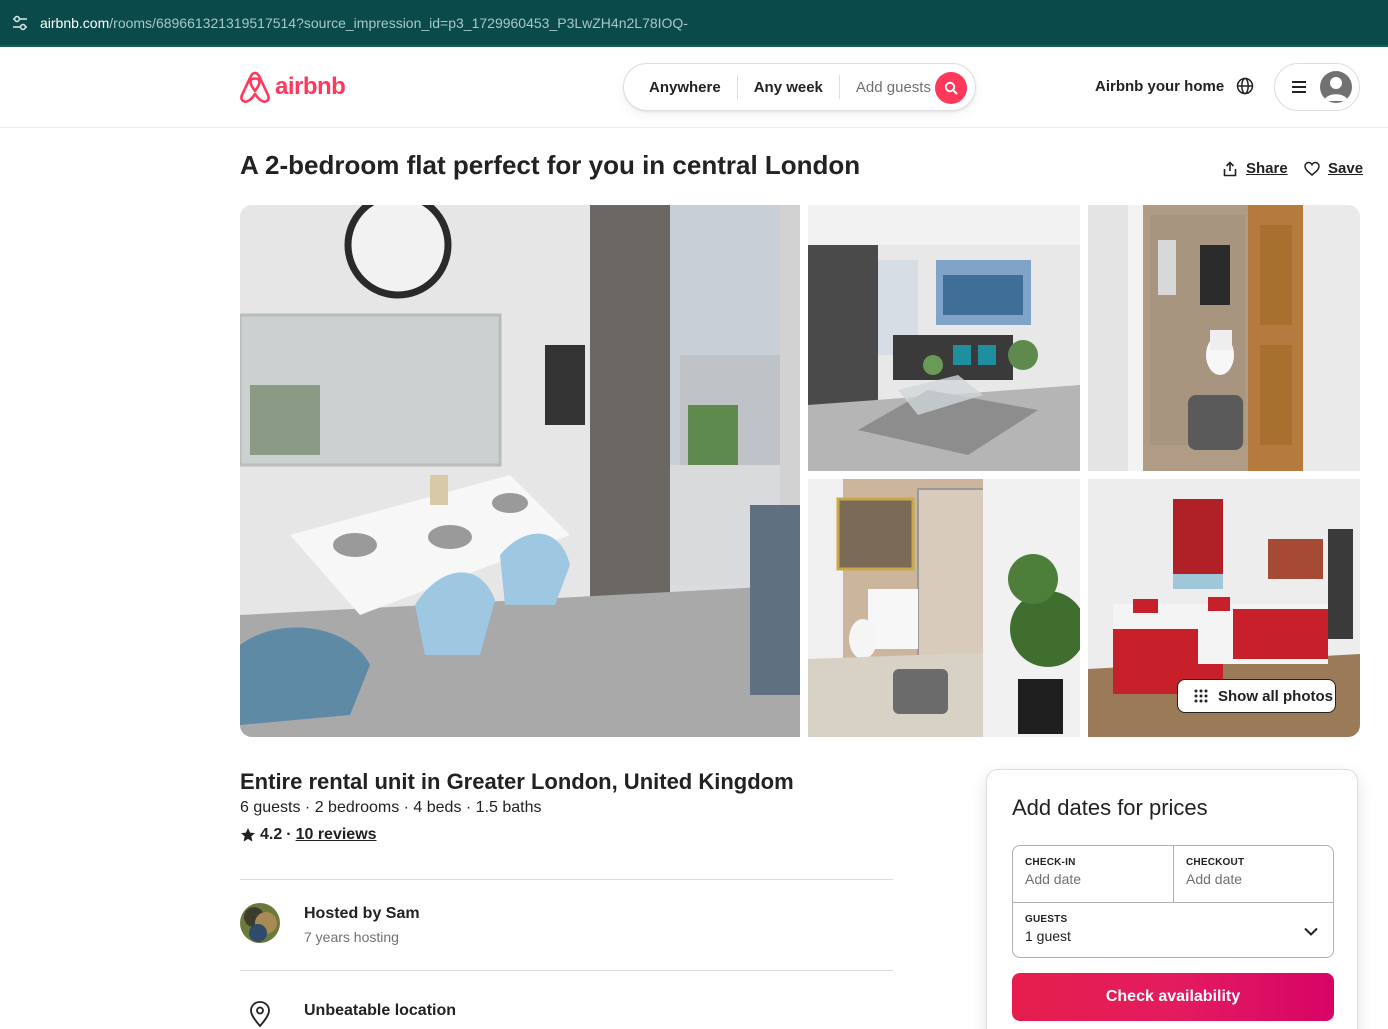 This screenshot has width=1388, height=1029. I want to click on booking-title: Add dates for prices, so click(1110, 807).